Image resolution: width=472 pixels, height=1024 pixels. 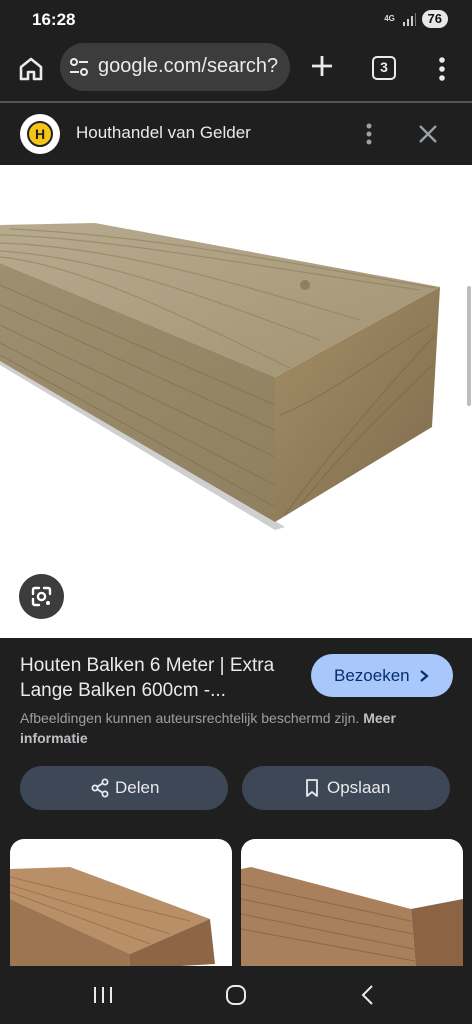 I want to click on favicon-letter: H, so click(x=40, y=134).